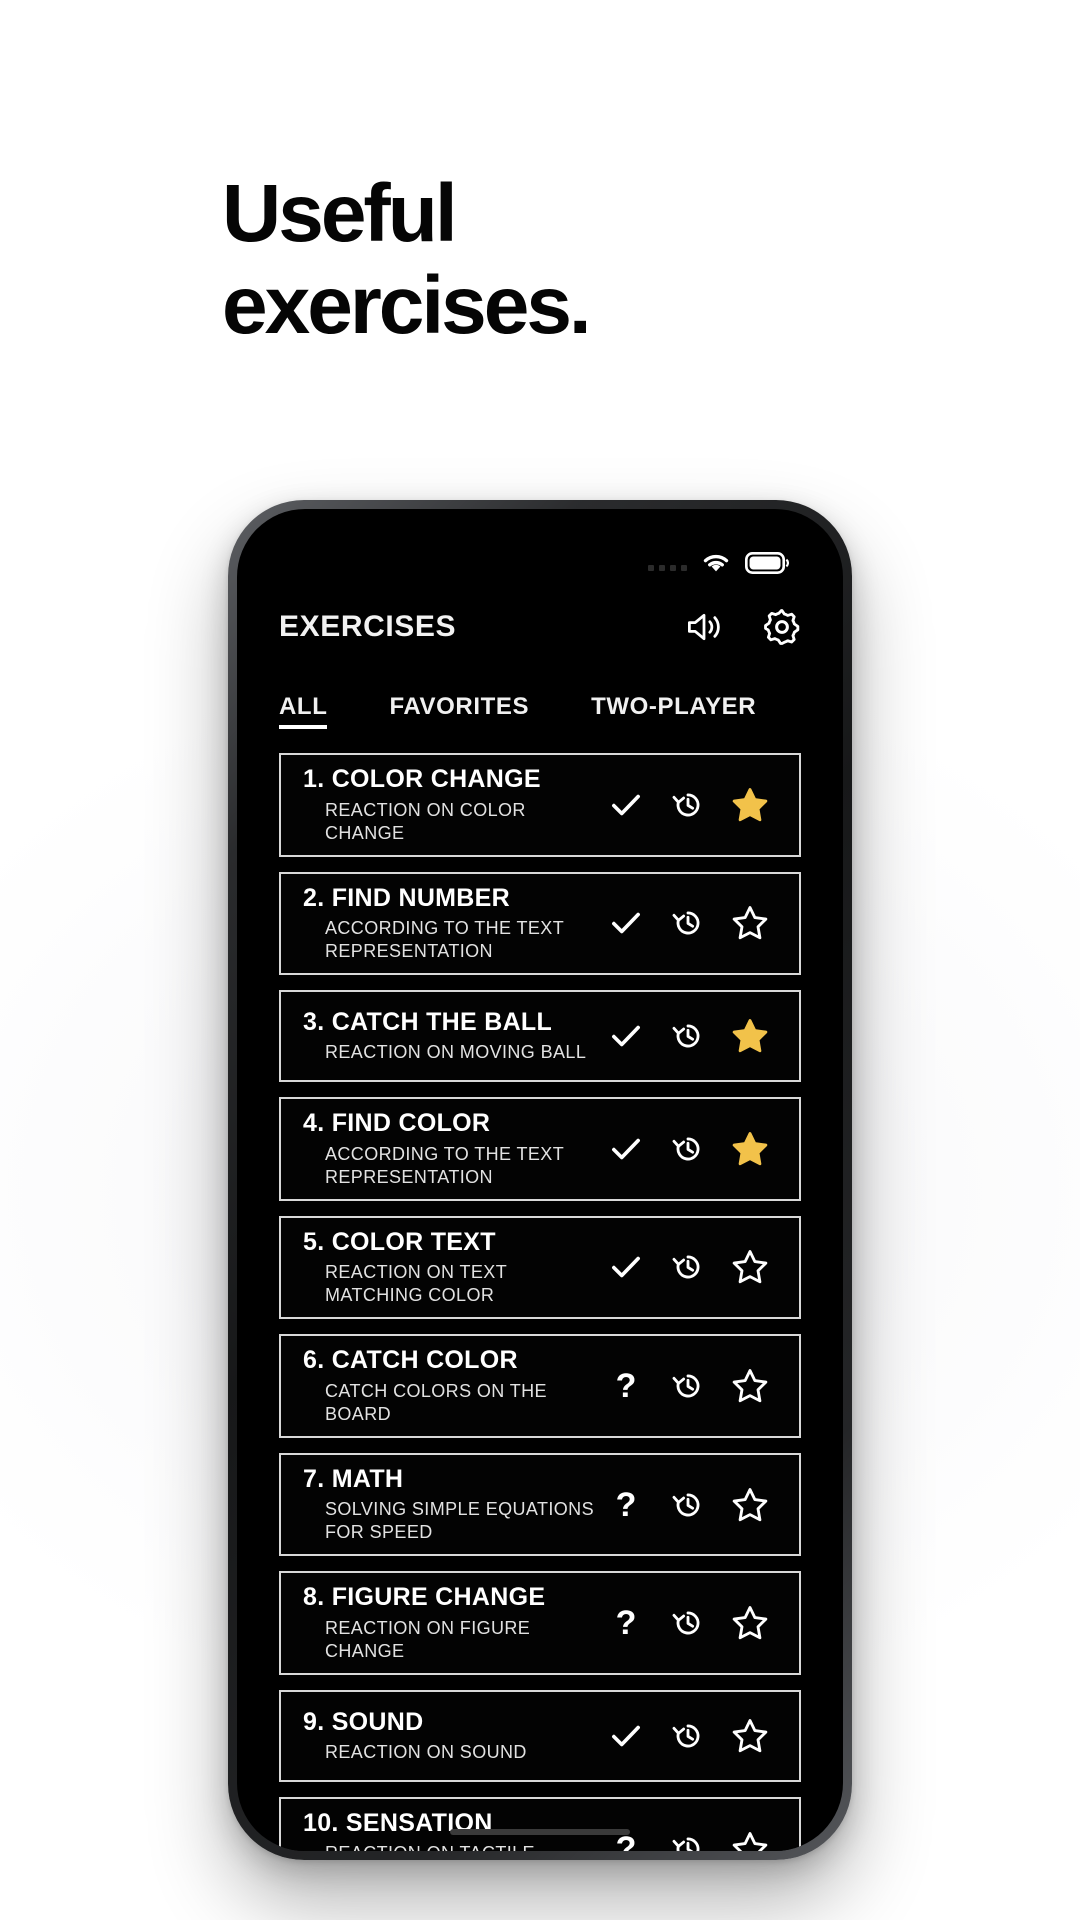 The height and width of the screenshot is (1920, 1080). What do you see at coordinates (459, 711) in the screenshot?
I see `tab-favorites: FAVORITES` at bounding box center [459, 711].